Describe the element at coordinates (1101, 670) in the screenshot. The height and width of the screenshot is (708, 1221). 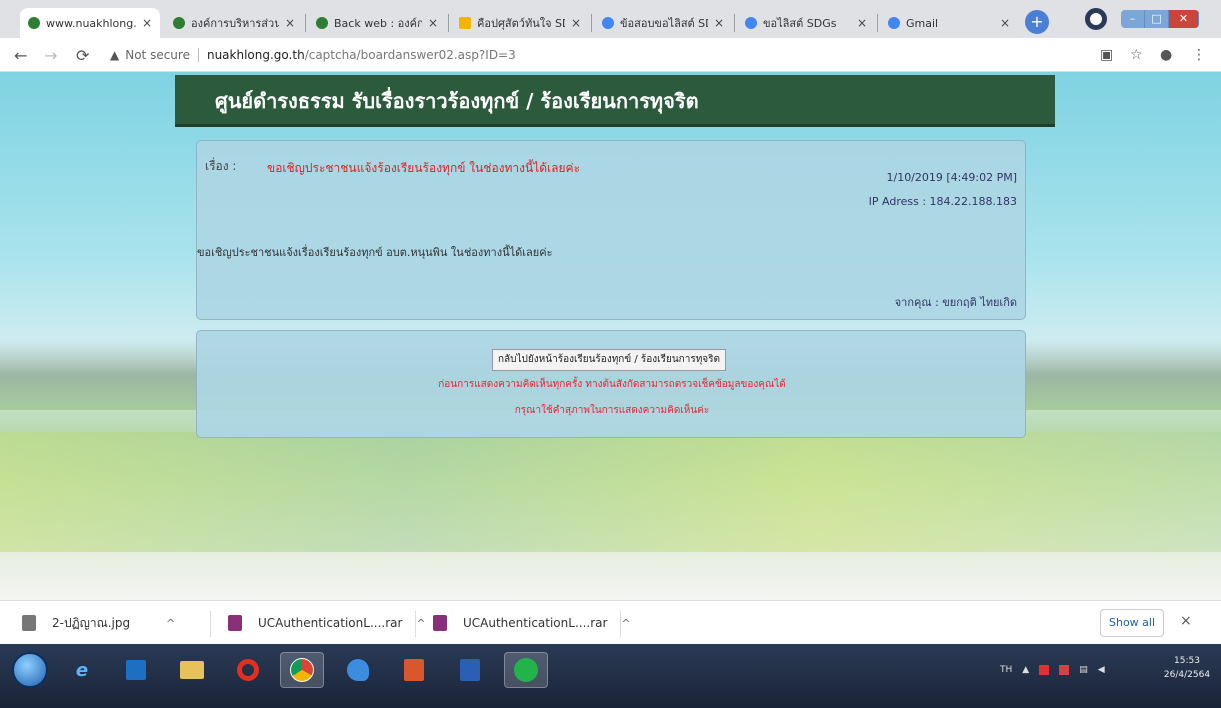
I see `volume-icon: ◀` at that location.